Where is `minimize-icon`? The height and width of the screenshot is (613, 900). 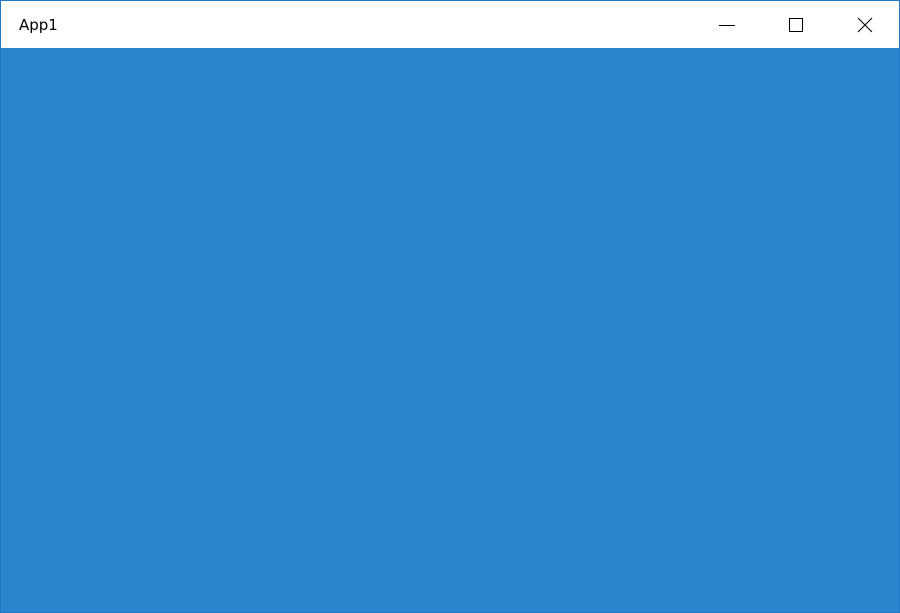 minimize-icon is located at coordinates (727, 25).